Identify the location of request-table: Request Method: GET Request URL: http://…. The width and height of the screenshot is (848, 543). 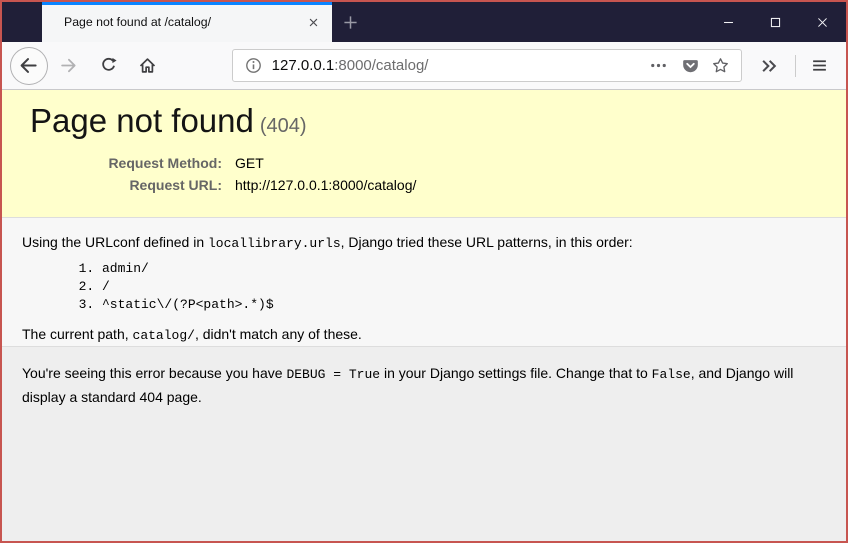
(220, 174).